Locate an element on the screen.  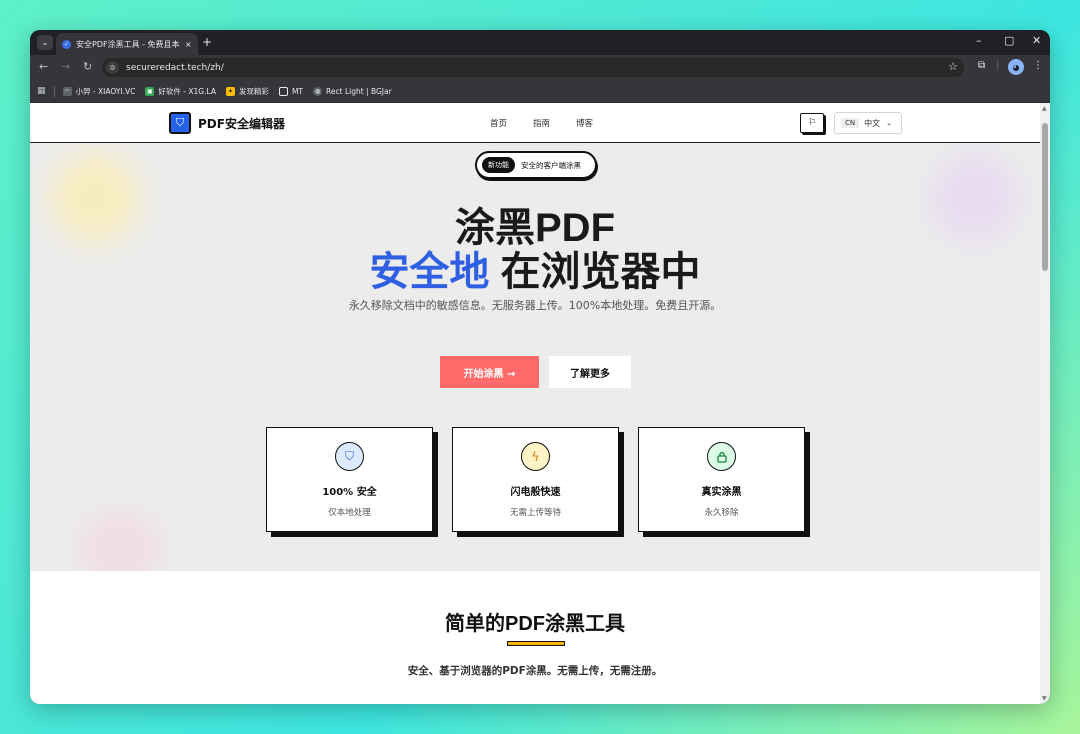
shield-logo-icon: ⛉ is located at coordinates (180, 123).